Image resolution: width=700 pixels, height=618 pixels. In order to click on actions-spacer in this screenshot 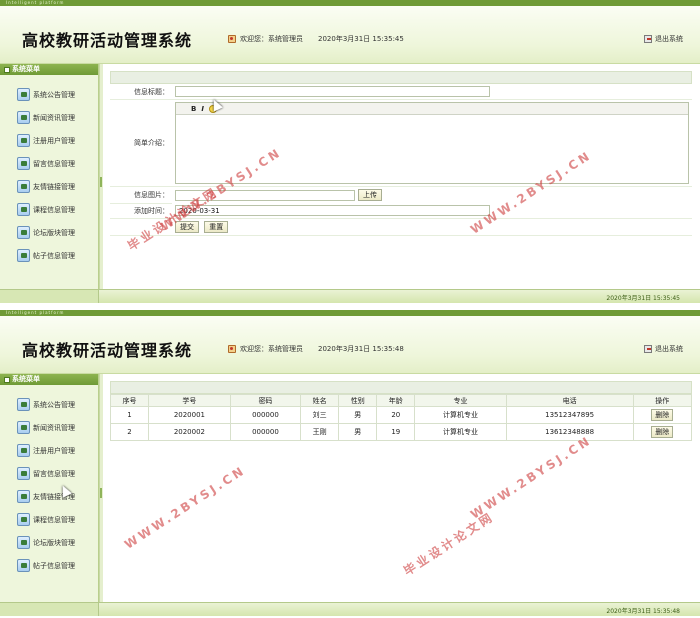, I will do `click(141, 227)`.